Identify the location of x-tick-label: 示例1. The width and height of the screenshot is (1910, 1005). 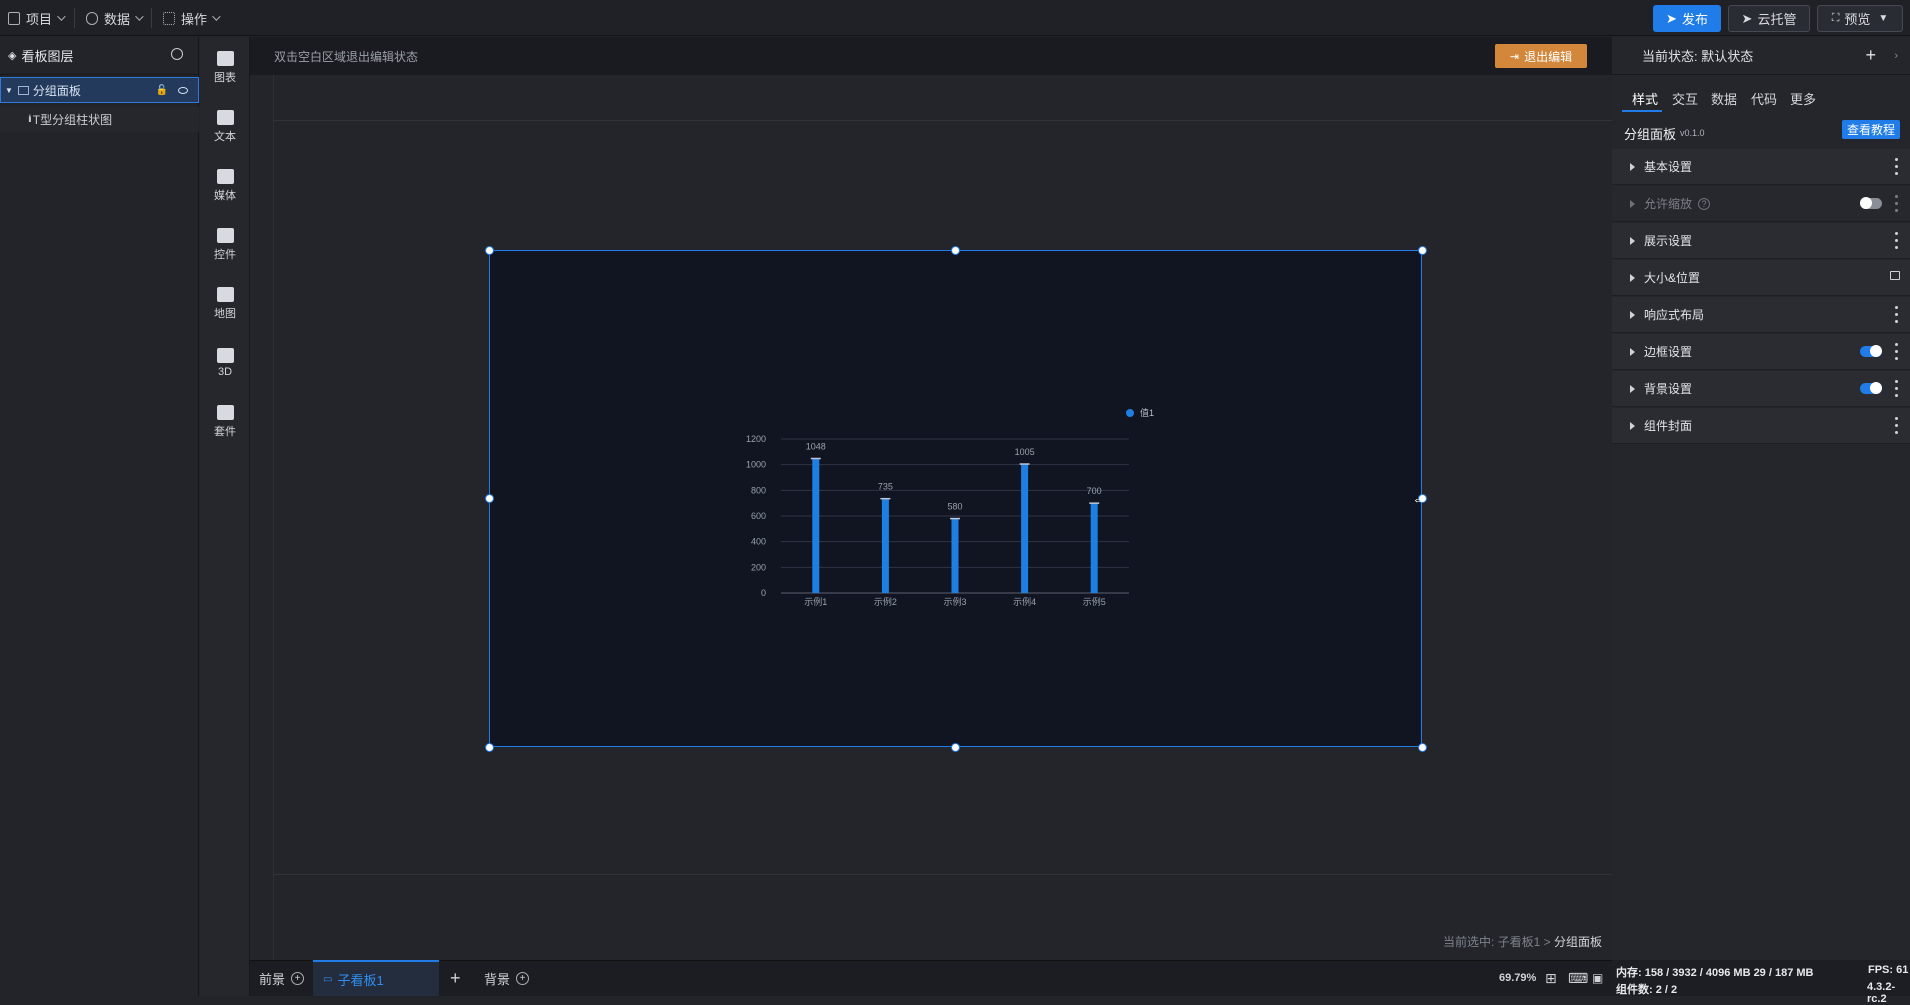
(815, 601).